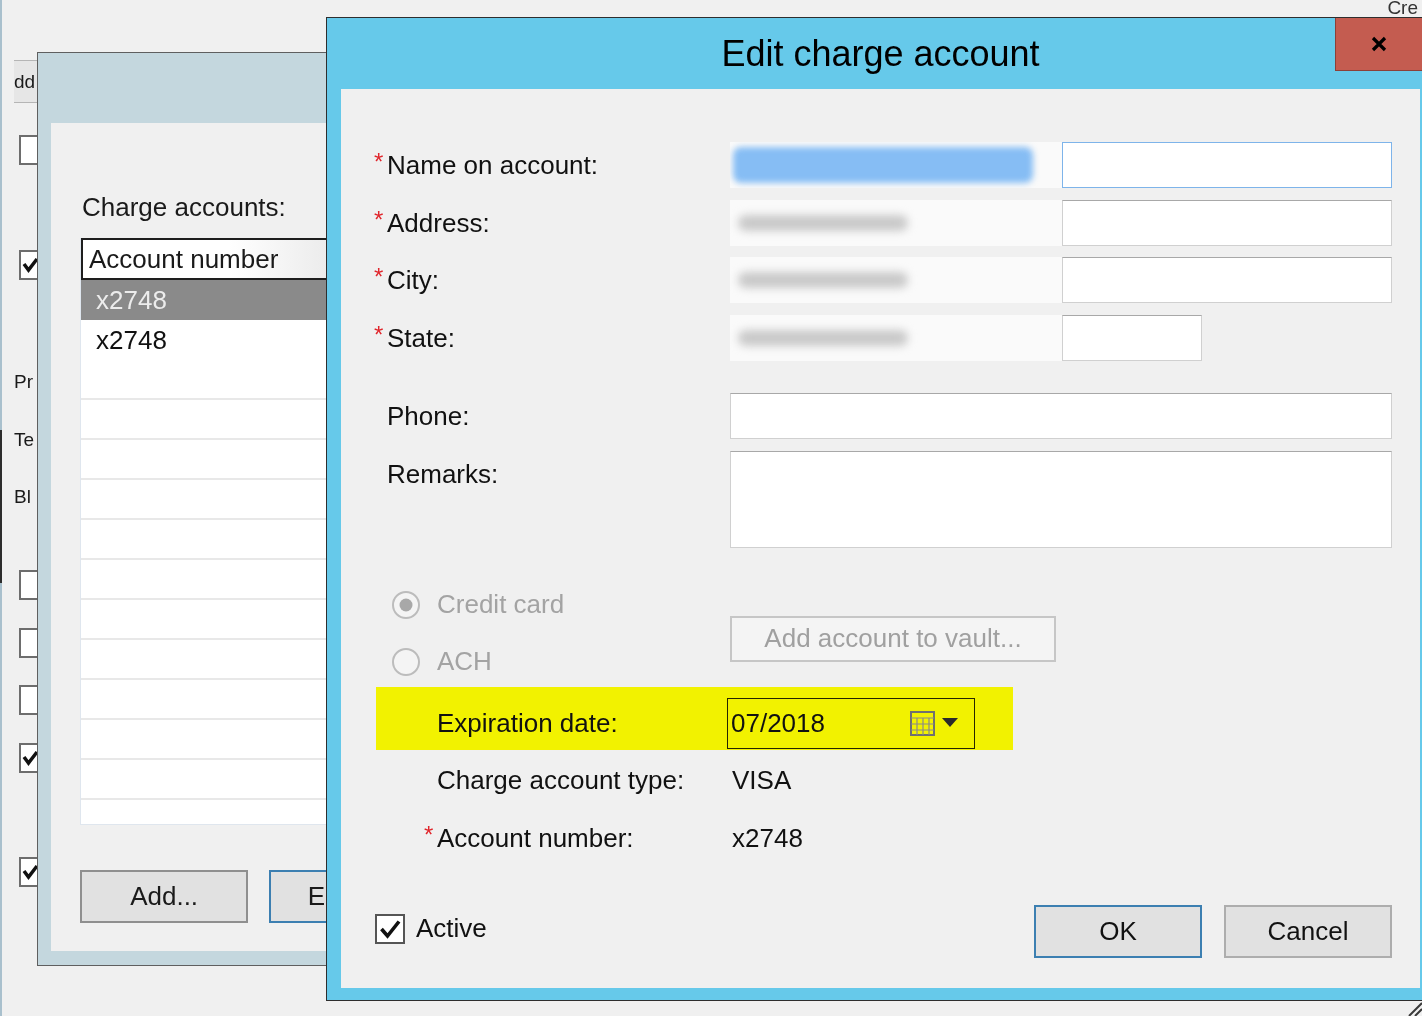  What do you see at coordinates (23, 382) in the screenshot?
I see `field-label: Pr` at bounding box center [23, 382].